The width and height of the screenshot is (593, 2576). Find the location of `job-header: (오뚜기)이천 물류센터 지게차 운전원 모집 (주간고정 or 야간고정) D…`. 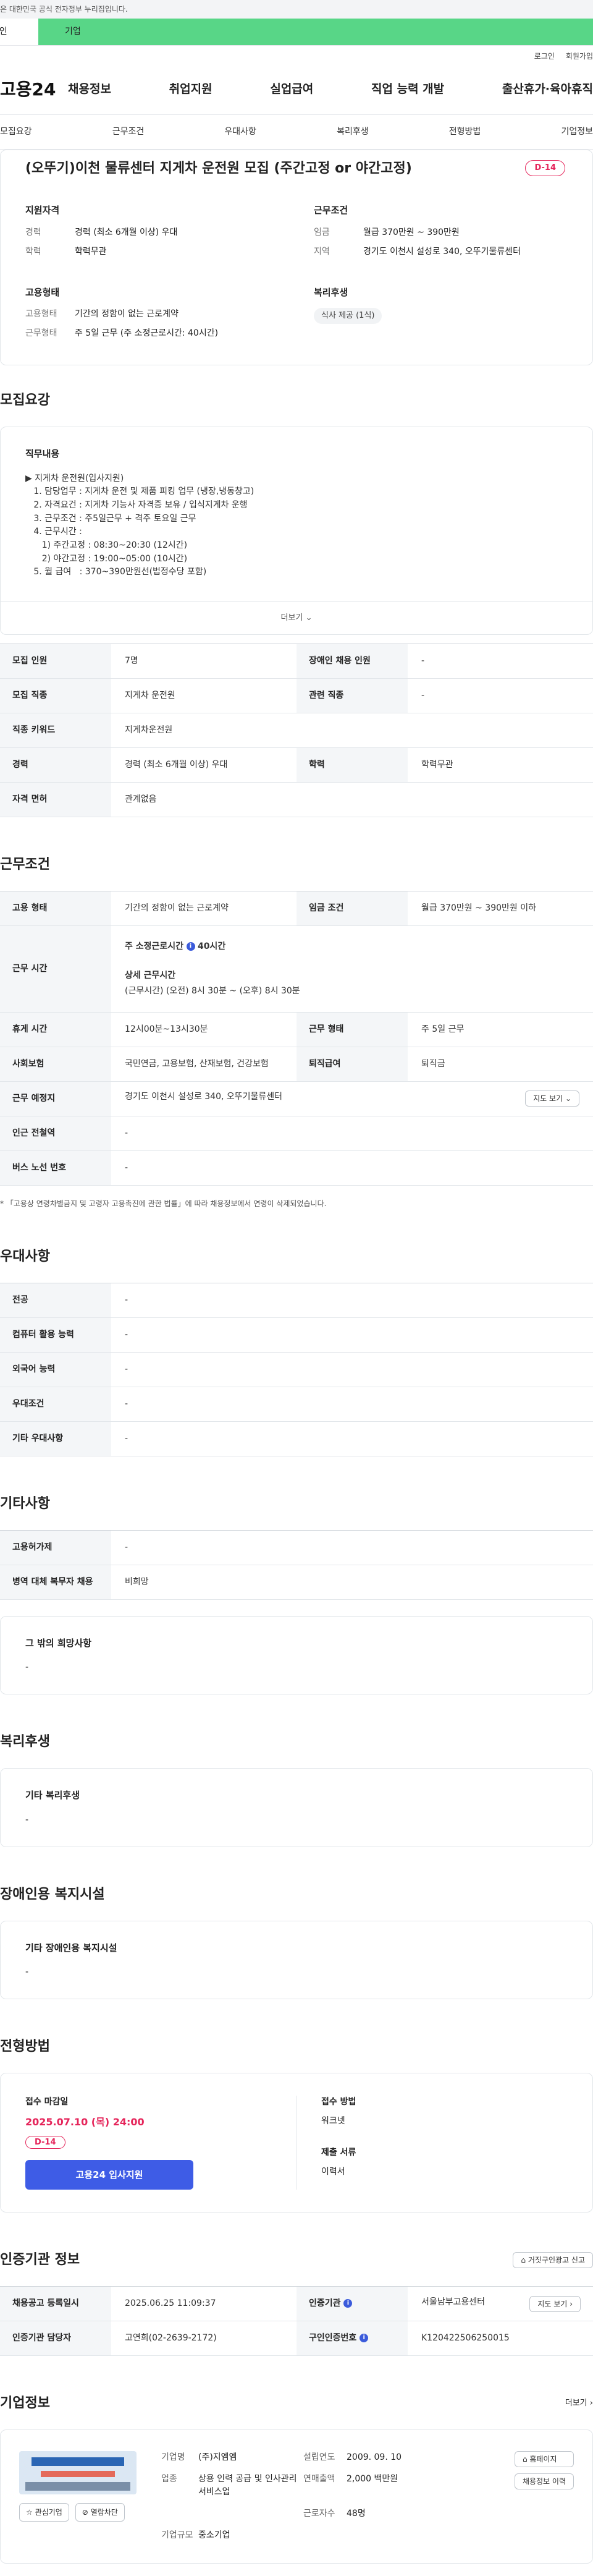

job-header: (오뚜기)이천 물류센터 지게차 운전원 모집 (주간고정 or 야간고정) D… is located at coordinates (295, 168).